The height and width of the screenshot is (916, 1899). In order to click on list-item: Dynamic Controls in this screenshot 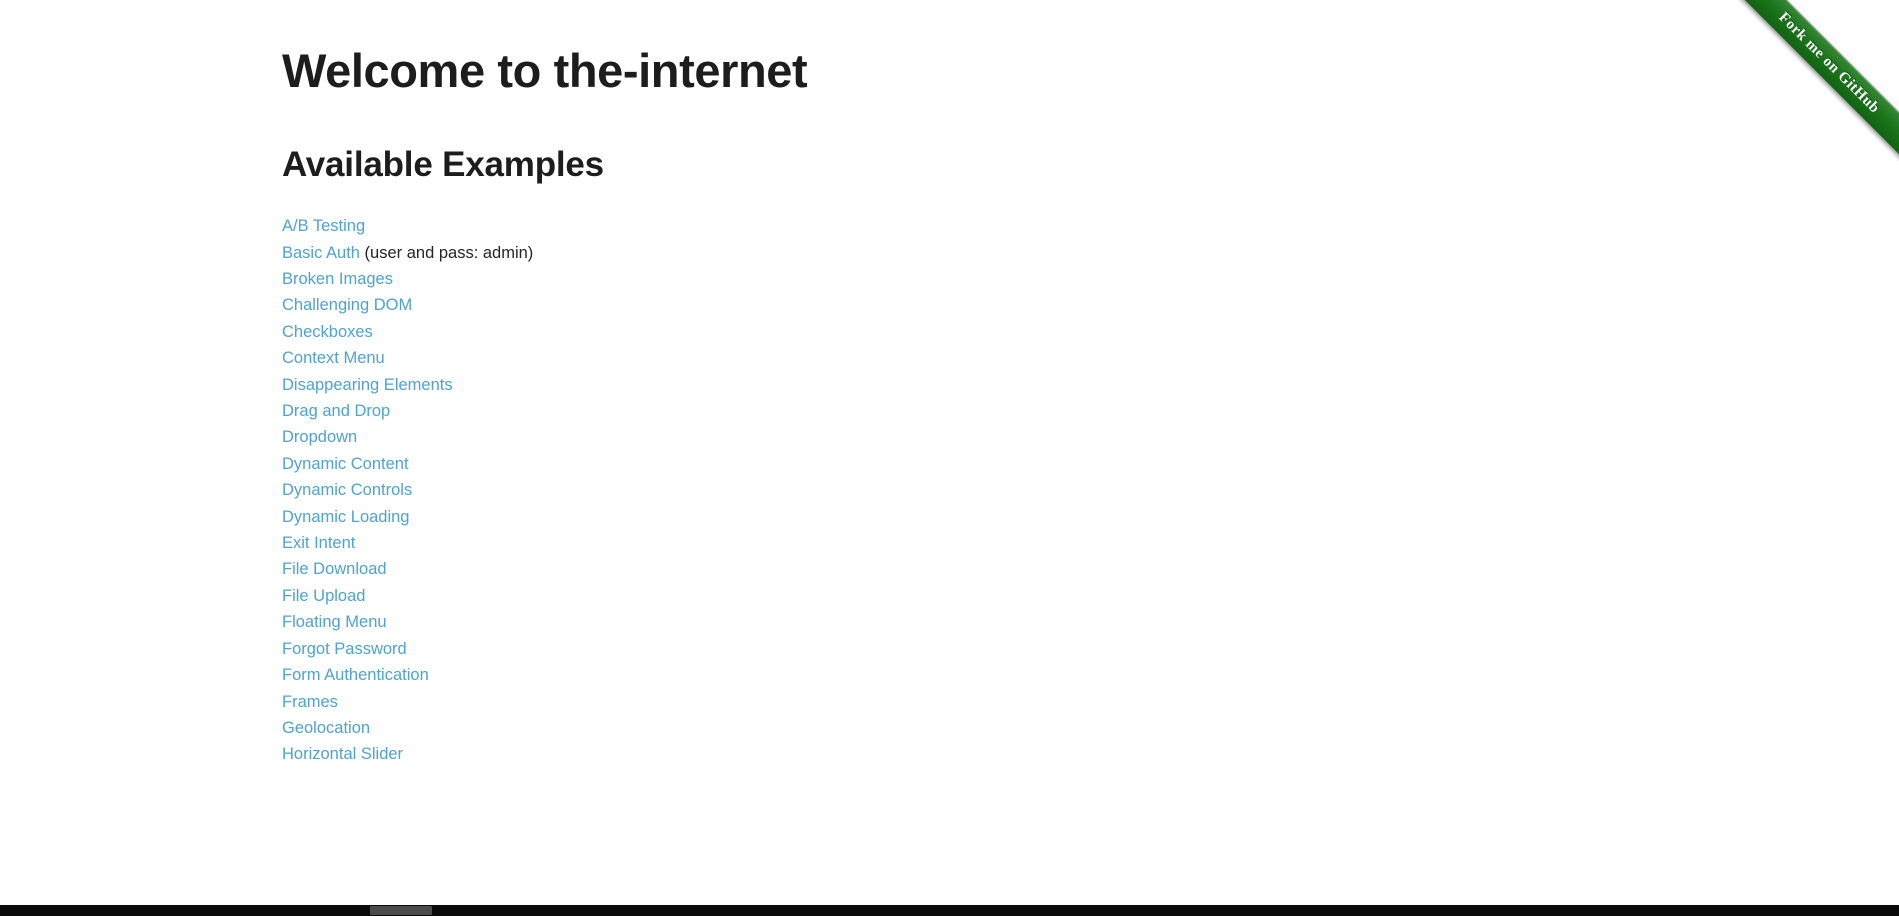, I will do `click(1090, 490)`.